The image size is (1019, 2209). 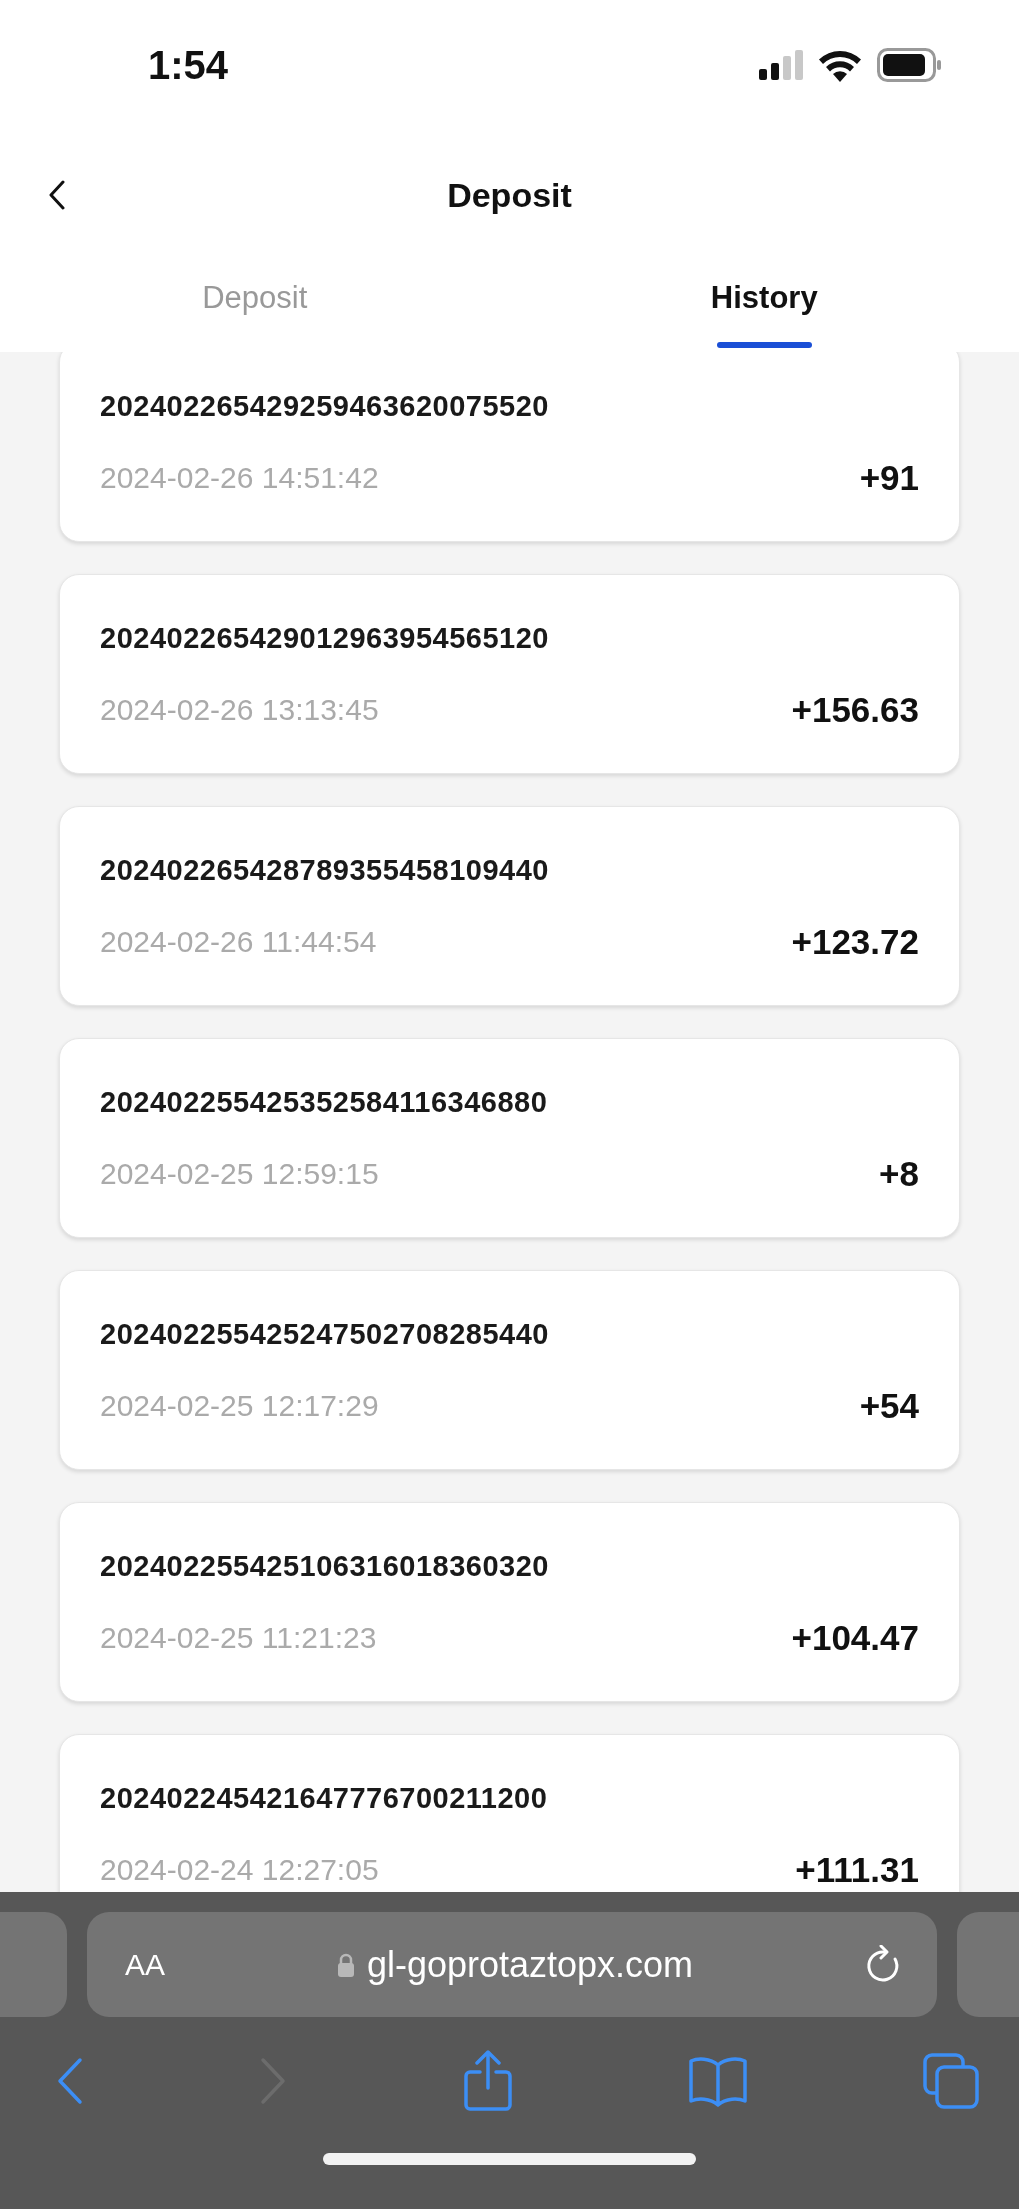 I want to click on transaction-id: 202402265428789355458109440, so click(x=325, y=870).